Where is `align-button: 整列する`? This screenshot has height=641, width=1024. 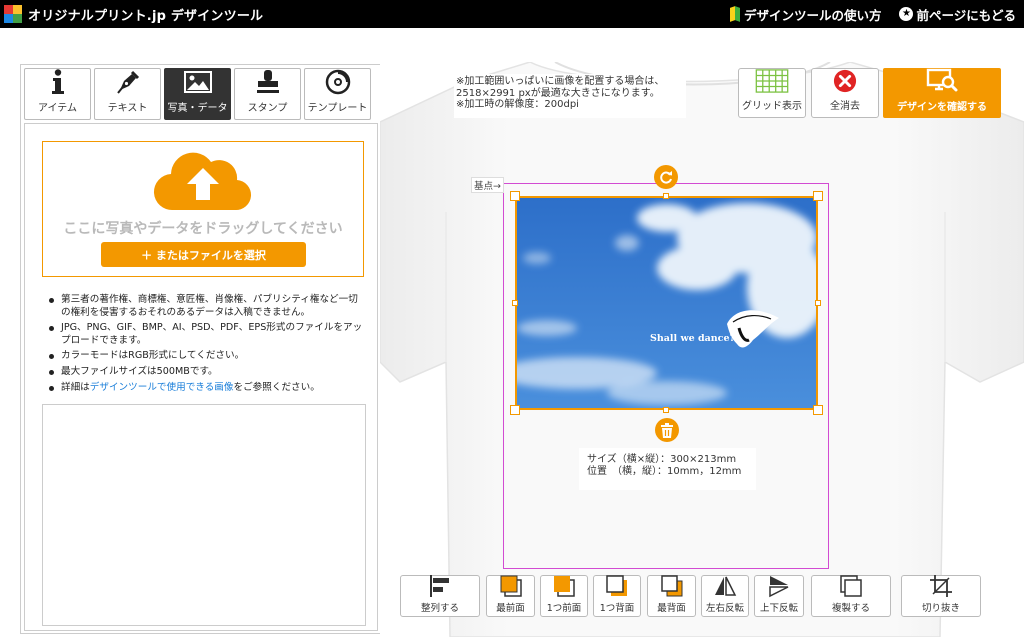
align-button: 整列する is located at coordinates (440, 596).